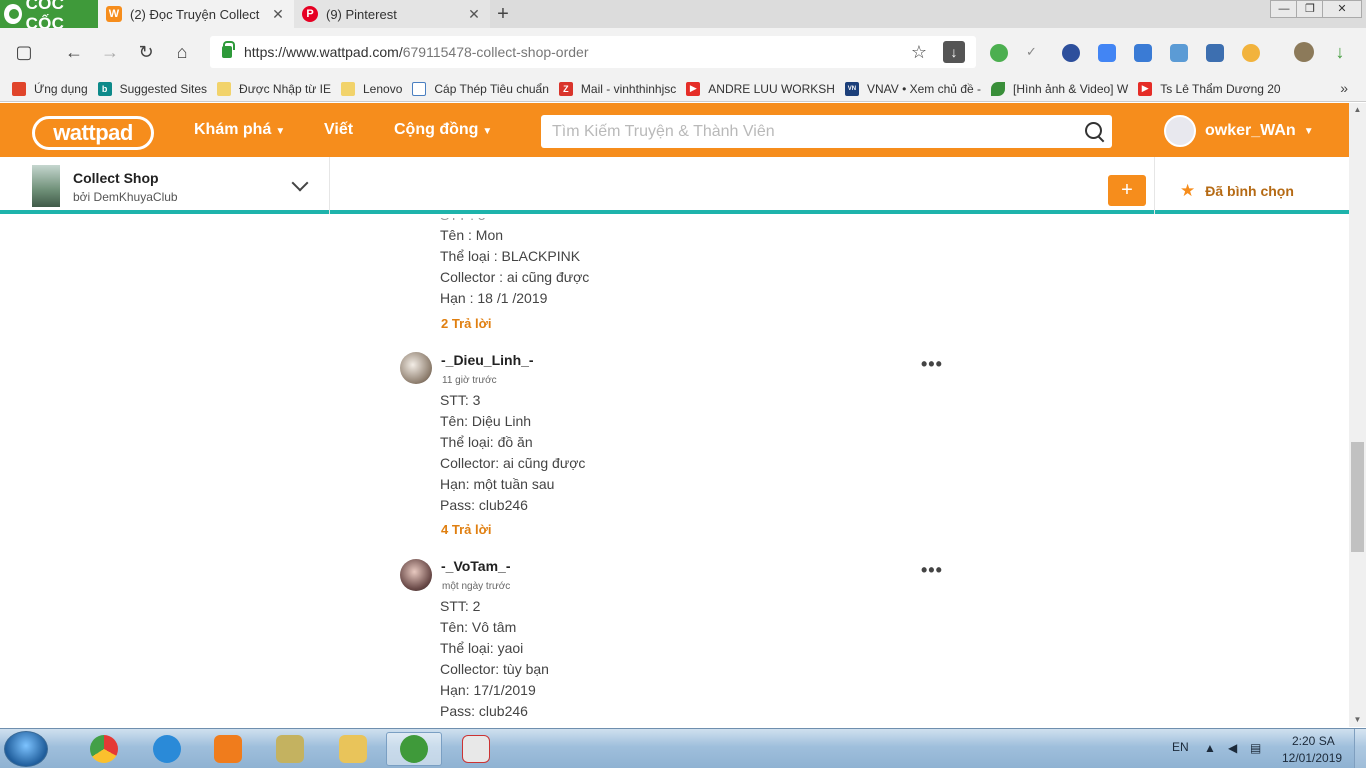 This screenshot has height=768, width=1366. What do you see at coordinates (1357, 110) in the screenshot?
I see `scroll-up-icon: ▲` at bounding box center [1357, 110].